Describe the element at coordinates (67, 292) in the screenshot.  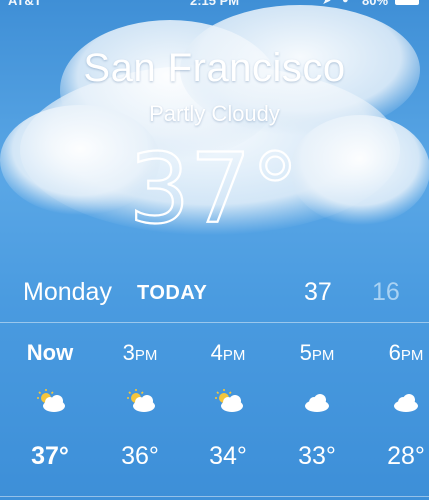
I see `day-label: Monday` at that location.